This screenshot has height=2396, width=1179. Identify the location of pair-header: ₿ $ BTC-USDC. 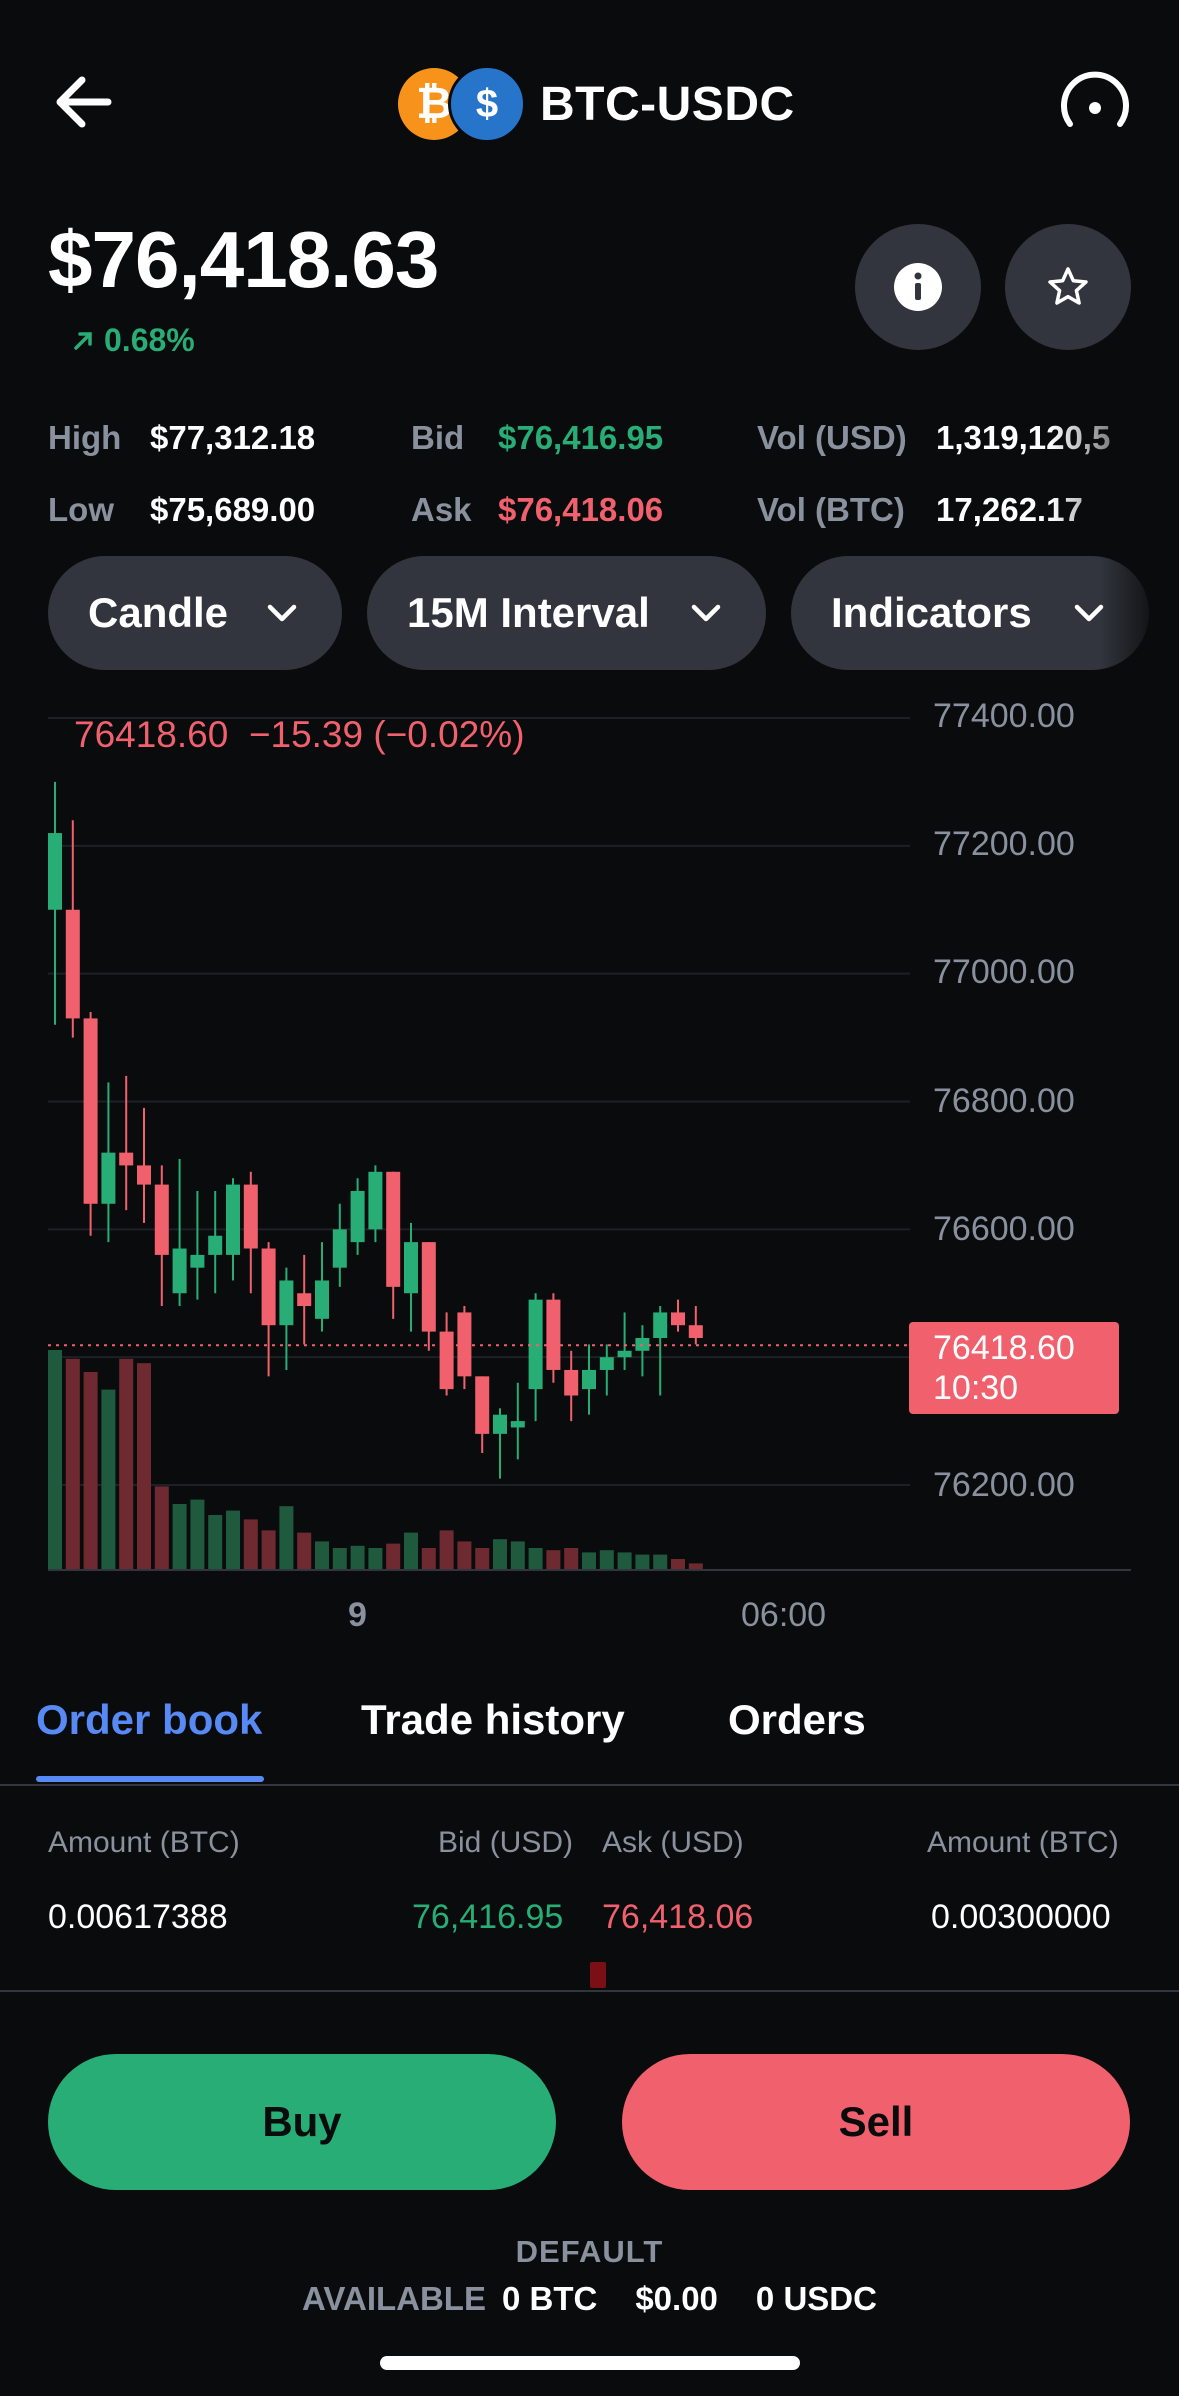
(596, 104).